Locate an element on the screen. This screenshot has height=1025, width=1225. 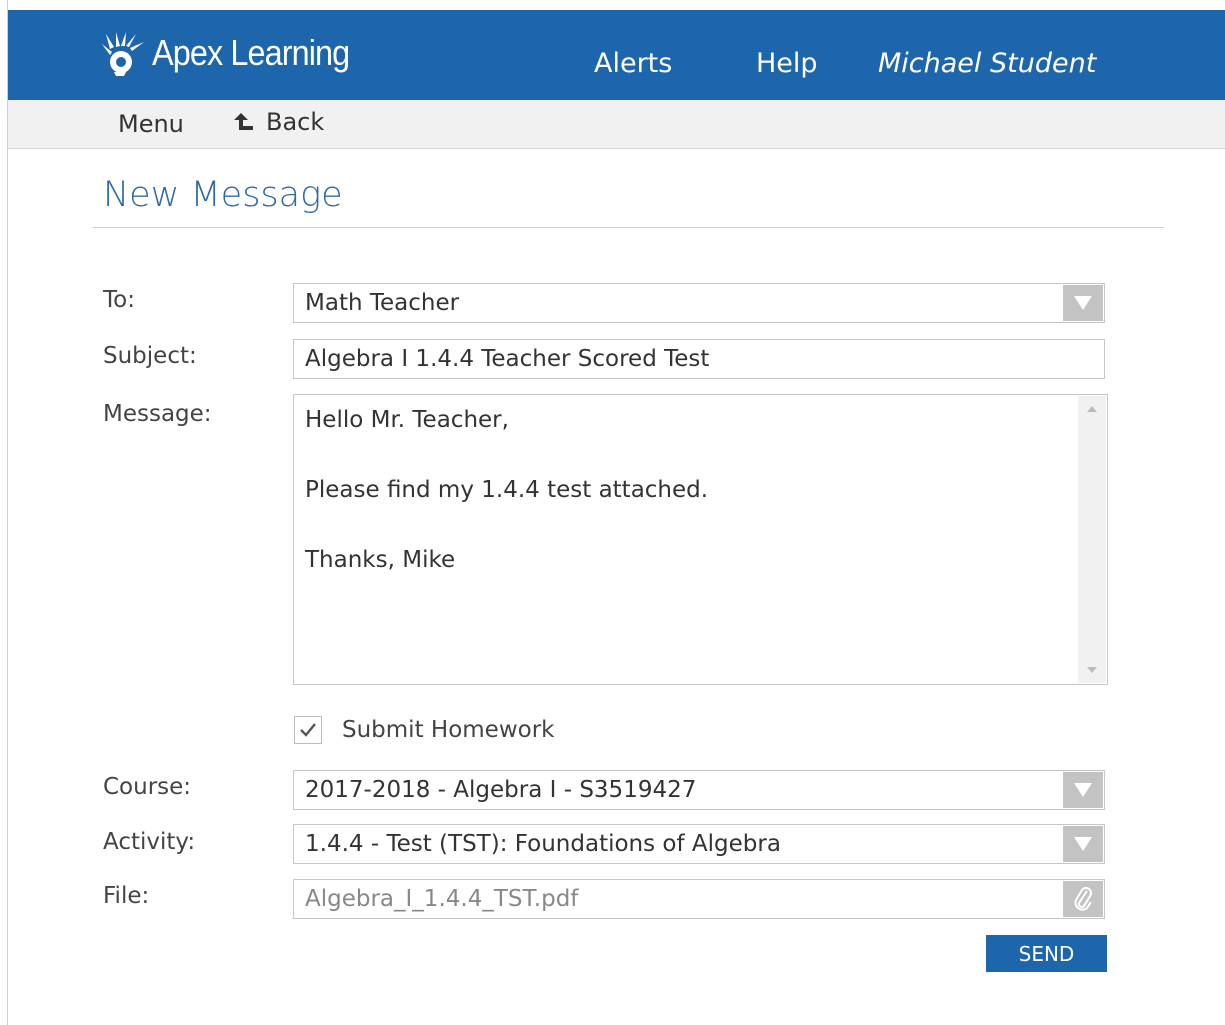
file-input: Algebra_I_1.4.4_TST.pdf is located at coordinates (699, 899).